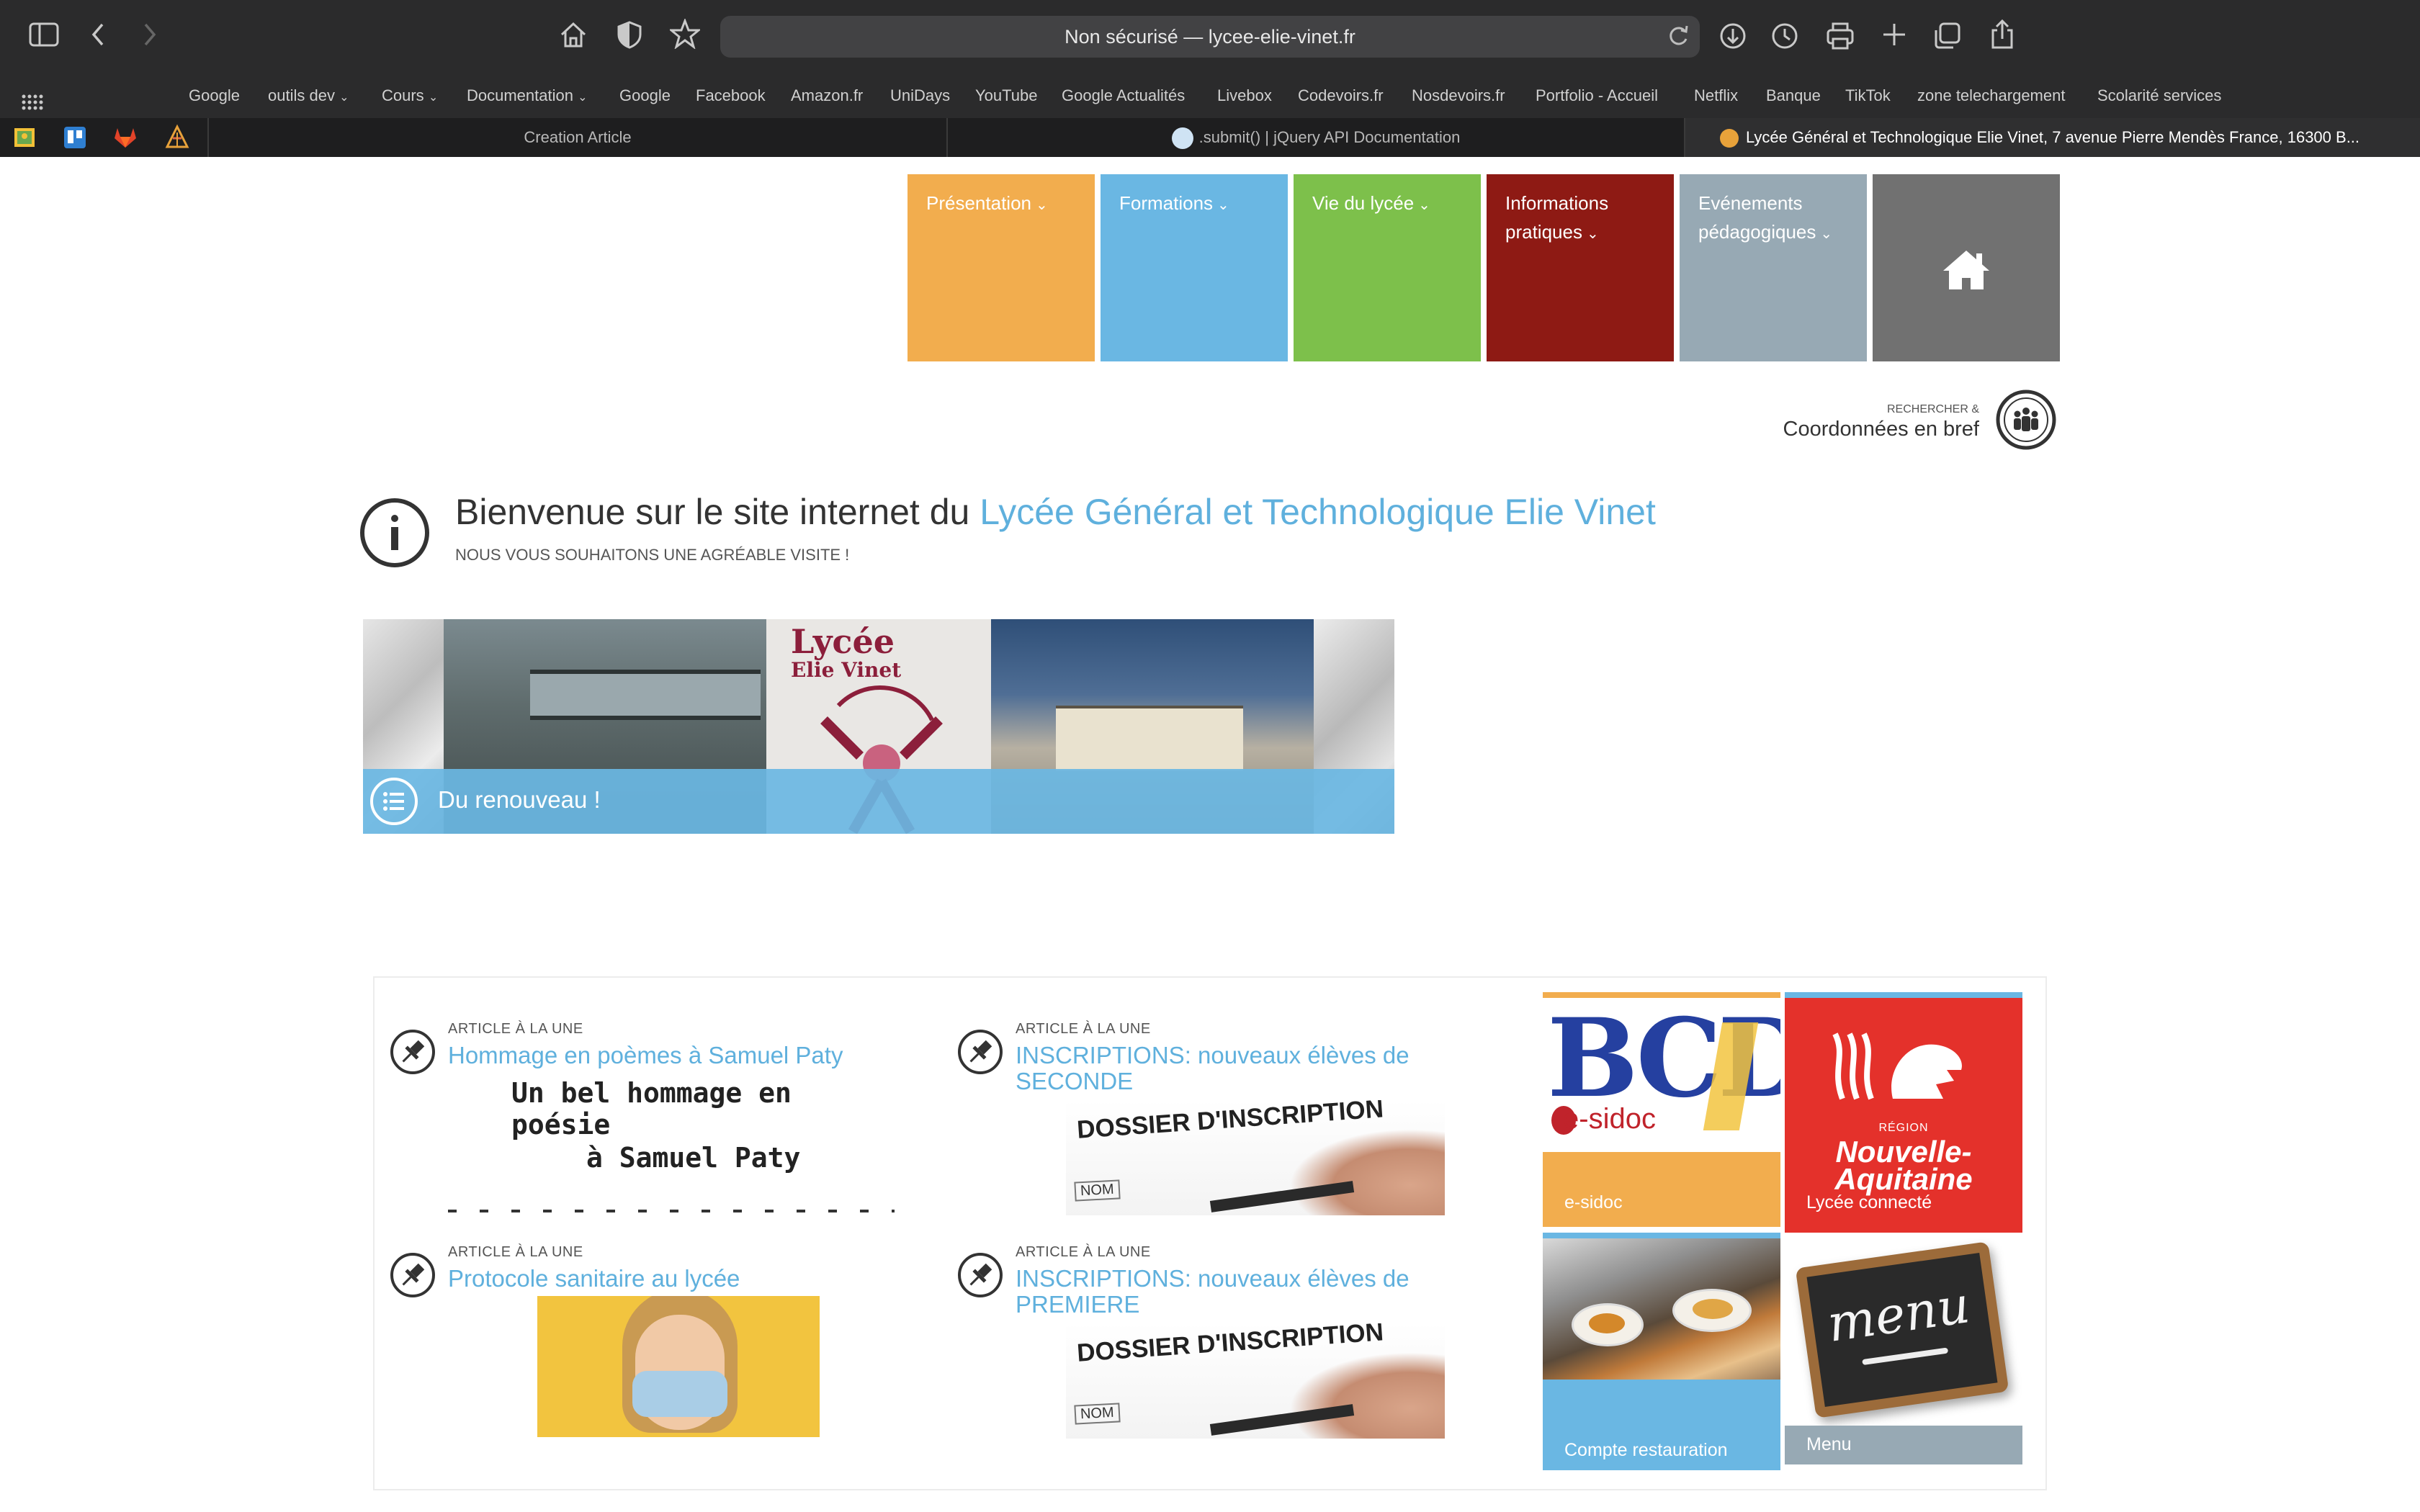 The height and width of the screenshot is (1512, 2420). I want to click on article-image-masked-girl, so click(678, 1366).